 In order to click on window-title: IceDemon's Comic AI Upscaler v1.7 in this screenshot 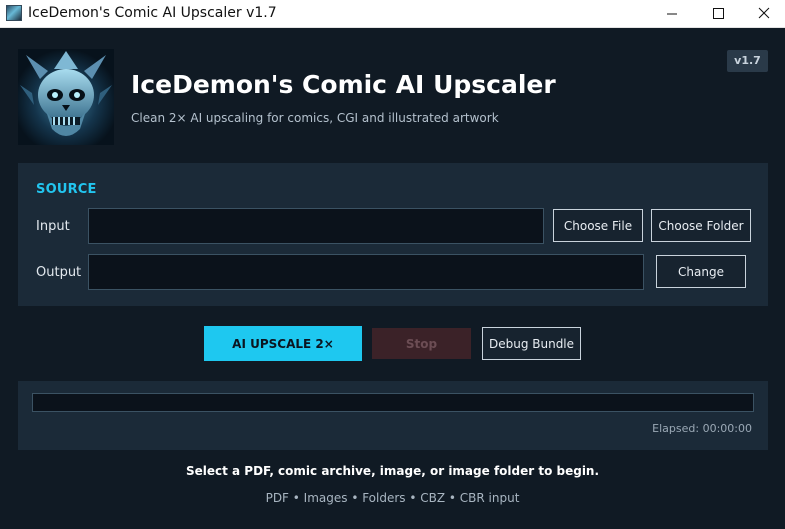, I will do `click(152, 13)`.